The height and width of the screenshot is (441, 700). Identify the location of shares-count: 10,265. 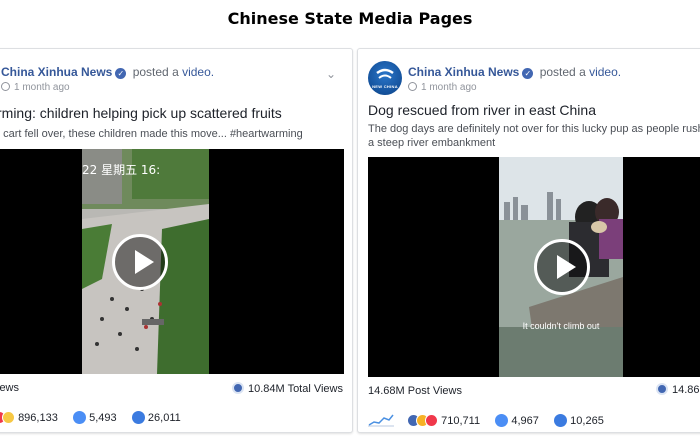
(587, 421).